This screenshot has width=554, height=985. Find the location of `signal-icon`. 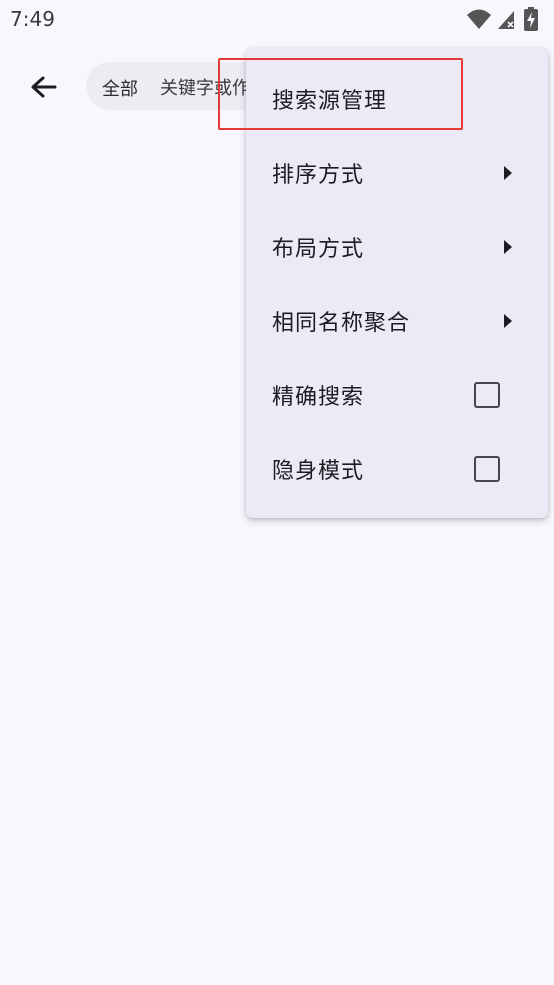

signal-icon is located at coordinates (506, 20).